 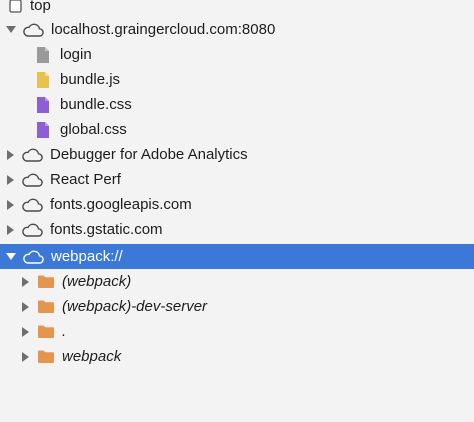 I want to click on tree-row-folder: webpack, so click(x=237, y=356).